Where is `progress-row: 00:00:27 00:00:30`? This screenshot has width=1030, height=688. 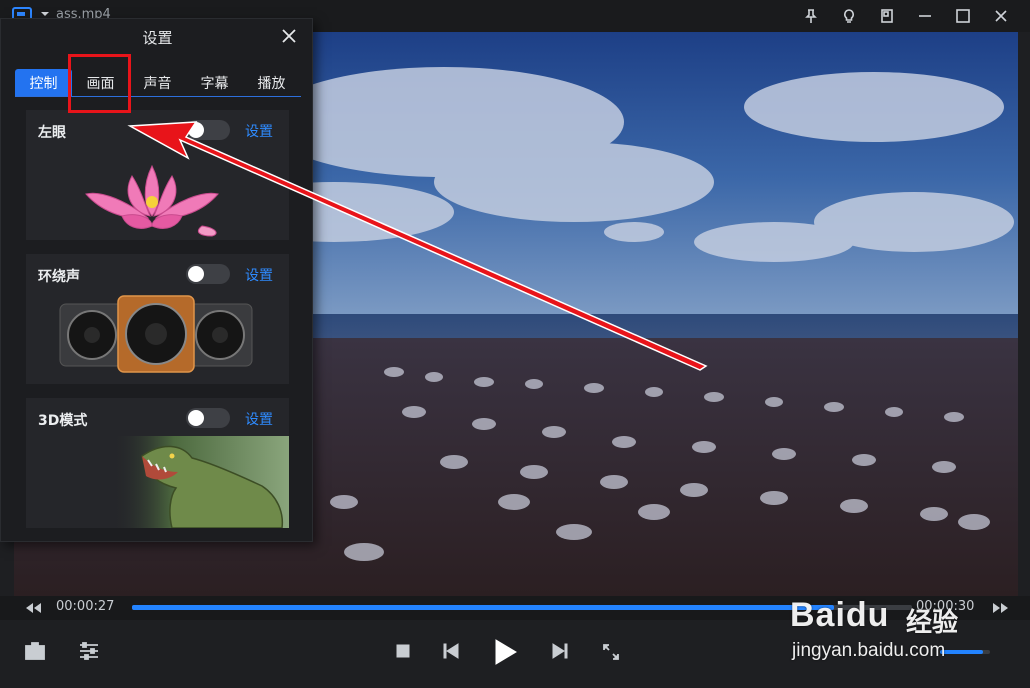 progress-row: 00:00:27 00:00:30 is located at coordinates (515, 608).